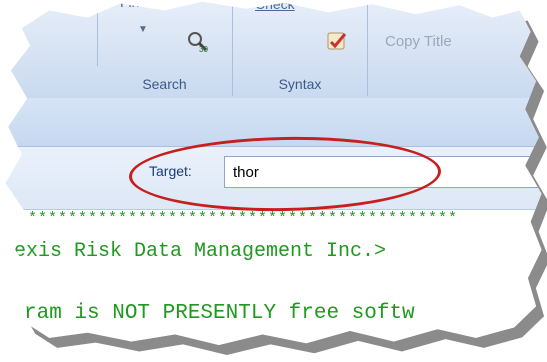 Image resolution: width=547 pixels, height=362 pixels. I want to click on copy-title-button: Copy Title, so click(418, 41).